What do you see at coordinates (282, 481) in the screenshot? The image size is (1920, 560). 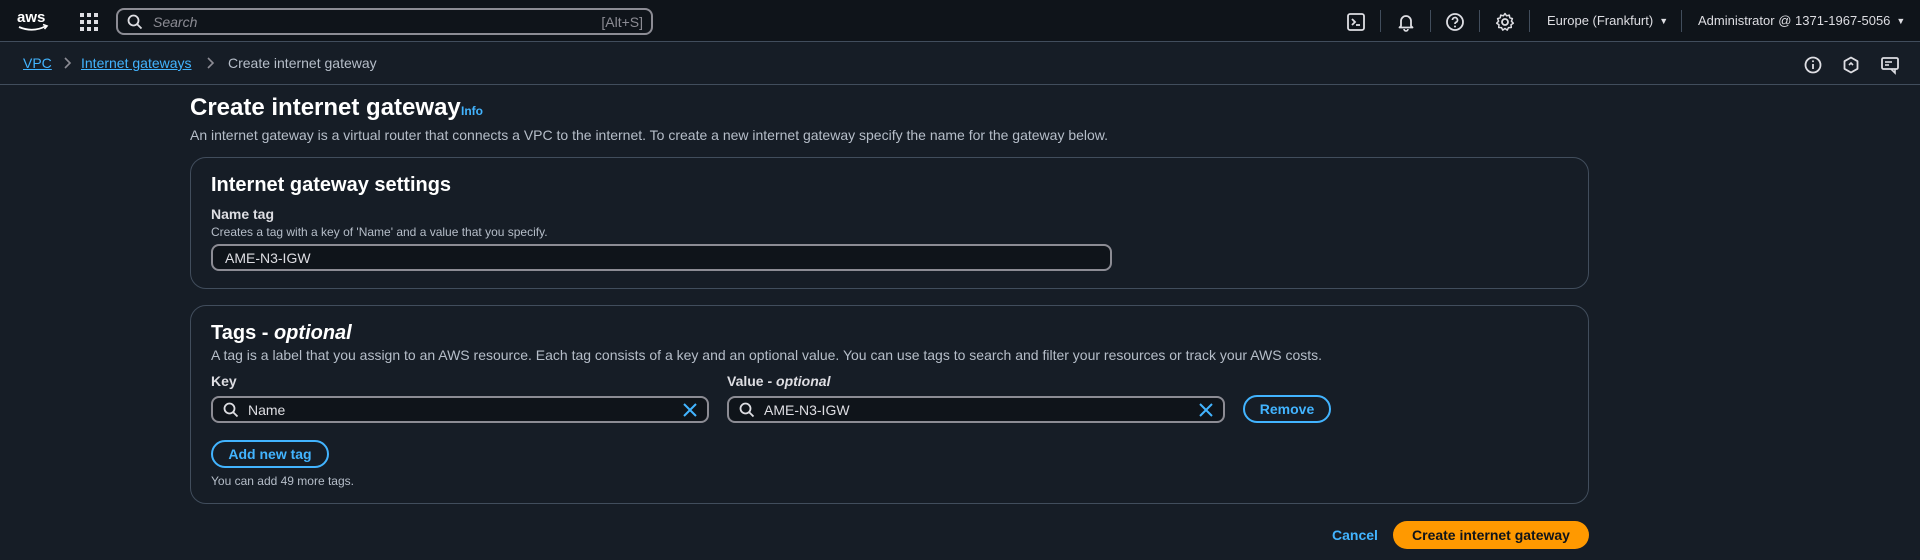 I see `remaining-tags-hint: You can add 49 more tags.` at bounding box center [282, 481].